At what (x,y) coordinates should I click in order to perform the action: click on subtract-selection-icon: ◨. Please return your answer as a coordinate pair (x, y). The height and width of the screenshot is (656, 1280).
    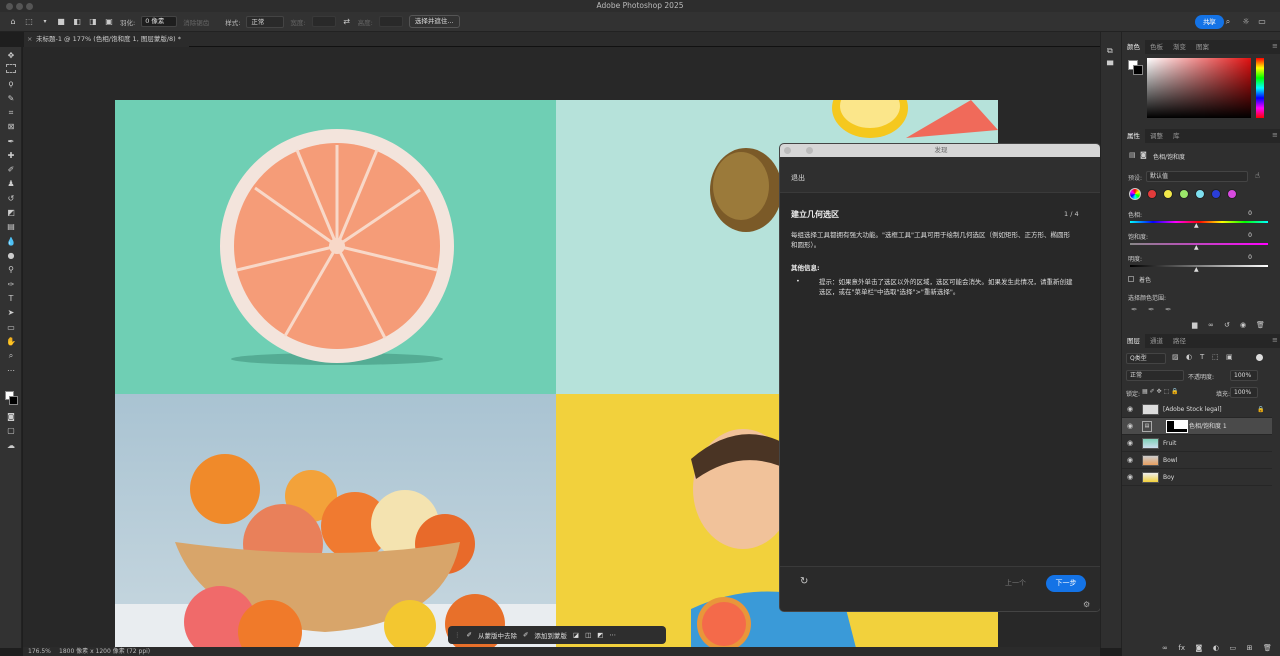
    Looking at the image, I should click on (93, 22).